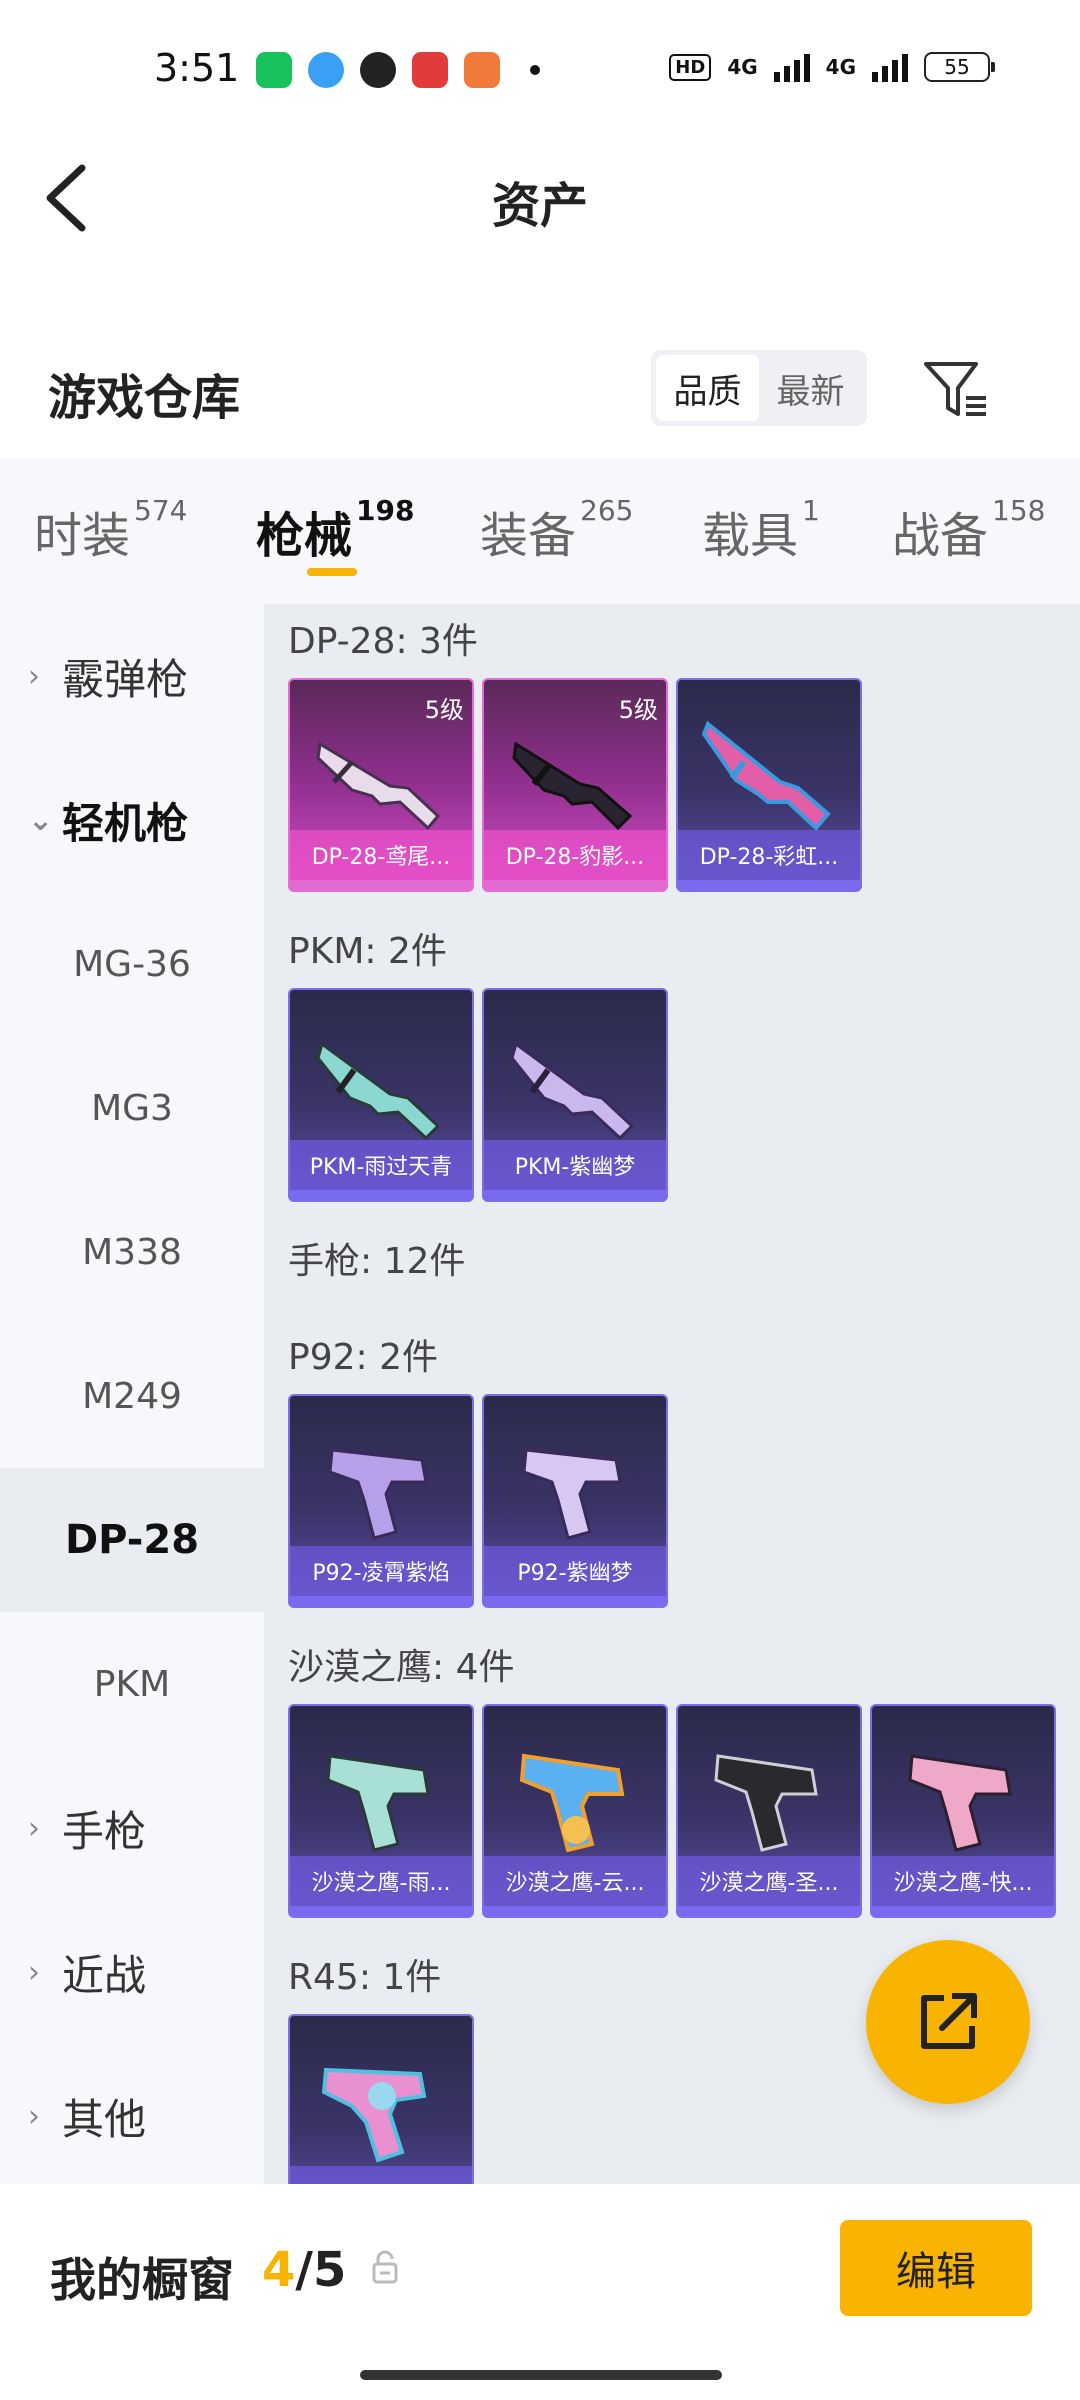 The image size is (1080, 2400). What do you see at coordinates (125, 679) in the screenshot?
I see `sidebar-item-label: 霰弹枪` at bounding box center [125, 679].